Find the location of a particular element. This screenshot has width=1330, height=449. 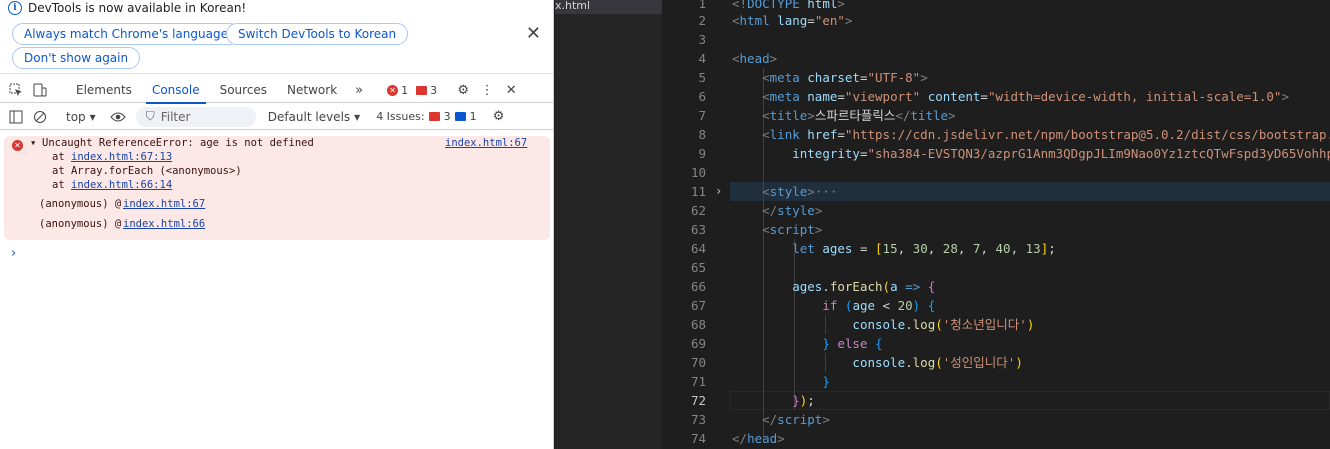

stack-link: index.html:67:13 is located at coordinates (121, 157).